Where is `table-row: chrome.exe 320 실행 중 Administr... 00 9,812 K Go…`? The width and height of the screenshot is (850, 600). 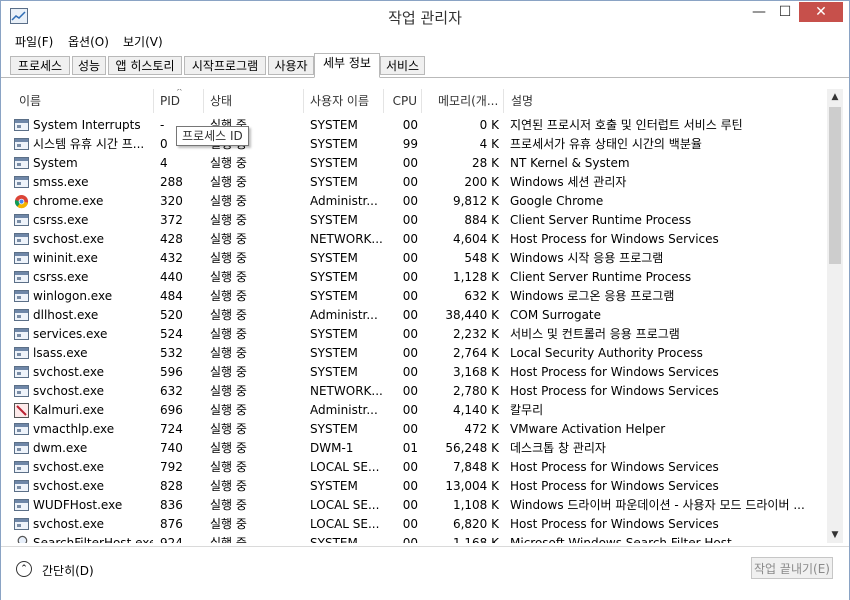
table-row: chrome.exe 320 실행 중 Administr... 00 9,812 K Go… is located at coordinates (418, 201).